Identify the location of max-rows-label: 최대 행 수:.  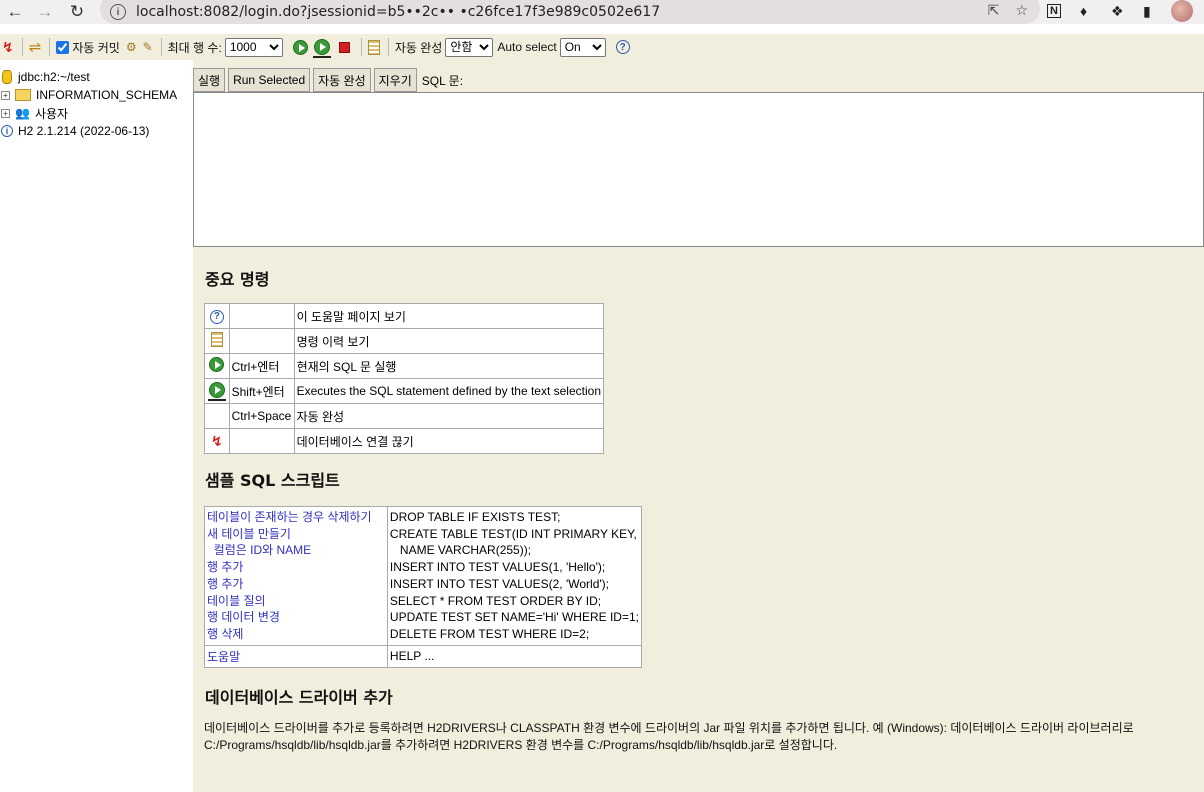
(194, 47).